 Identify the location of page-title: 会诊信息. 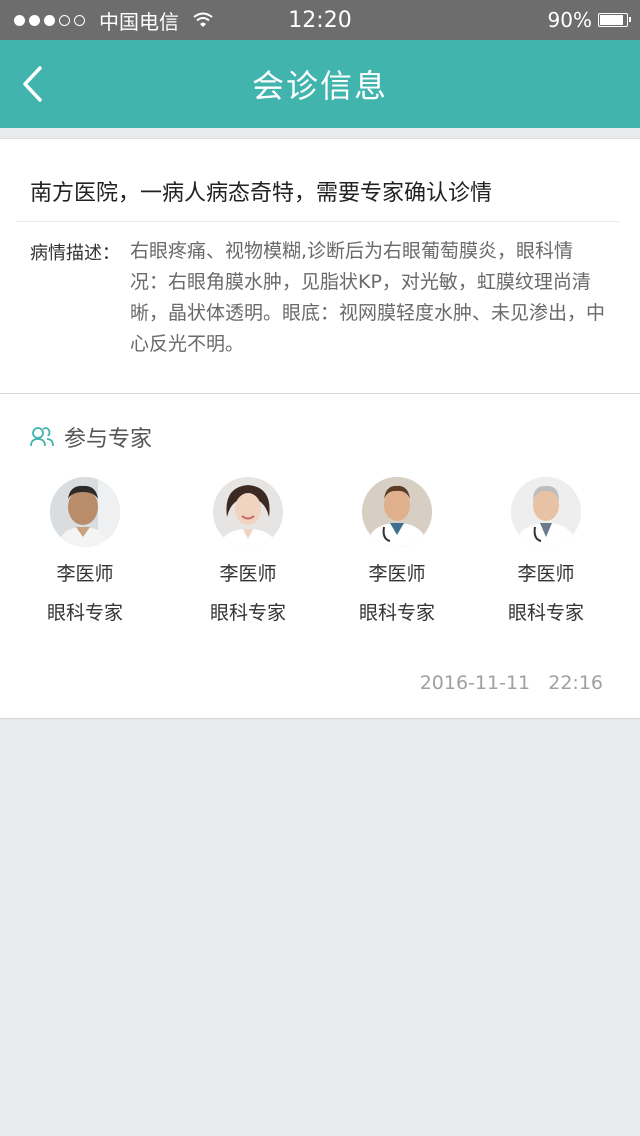
(319, 86).